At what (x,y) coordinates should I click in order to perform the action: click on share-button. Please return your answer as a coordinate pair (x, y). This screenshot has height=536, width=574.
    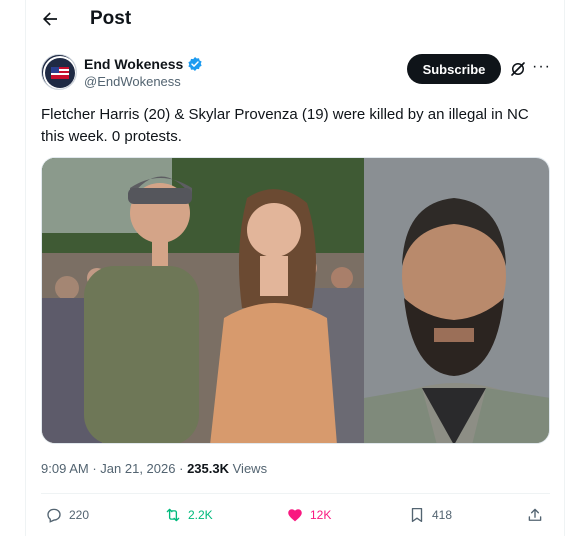
    Looking at the image, I should click on (535, 515).